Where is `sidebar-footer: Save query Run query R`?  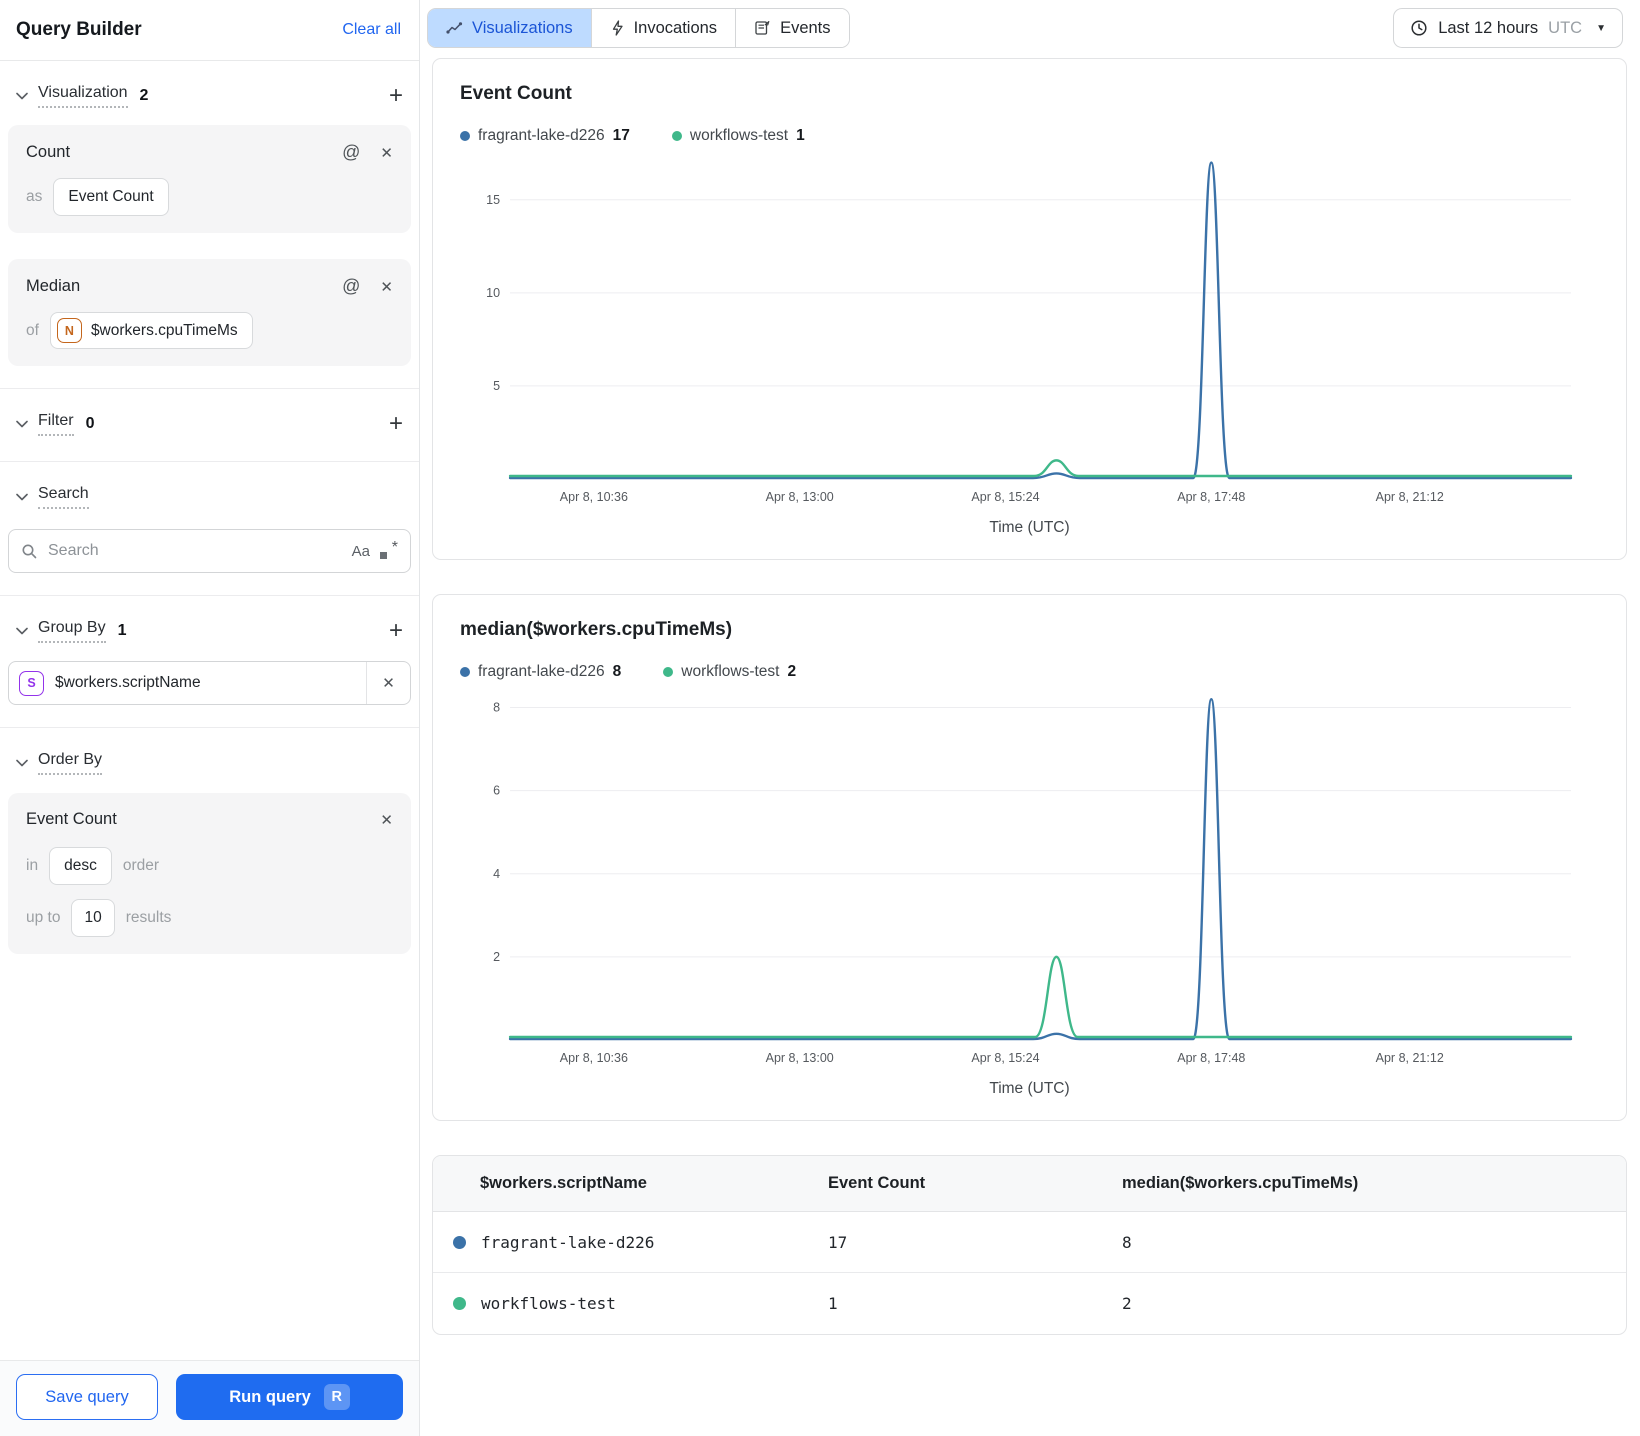
sidebar-footer: Save query Run query R is located at coordinates (209, 1398).